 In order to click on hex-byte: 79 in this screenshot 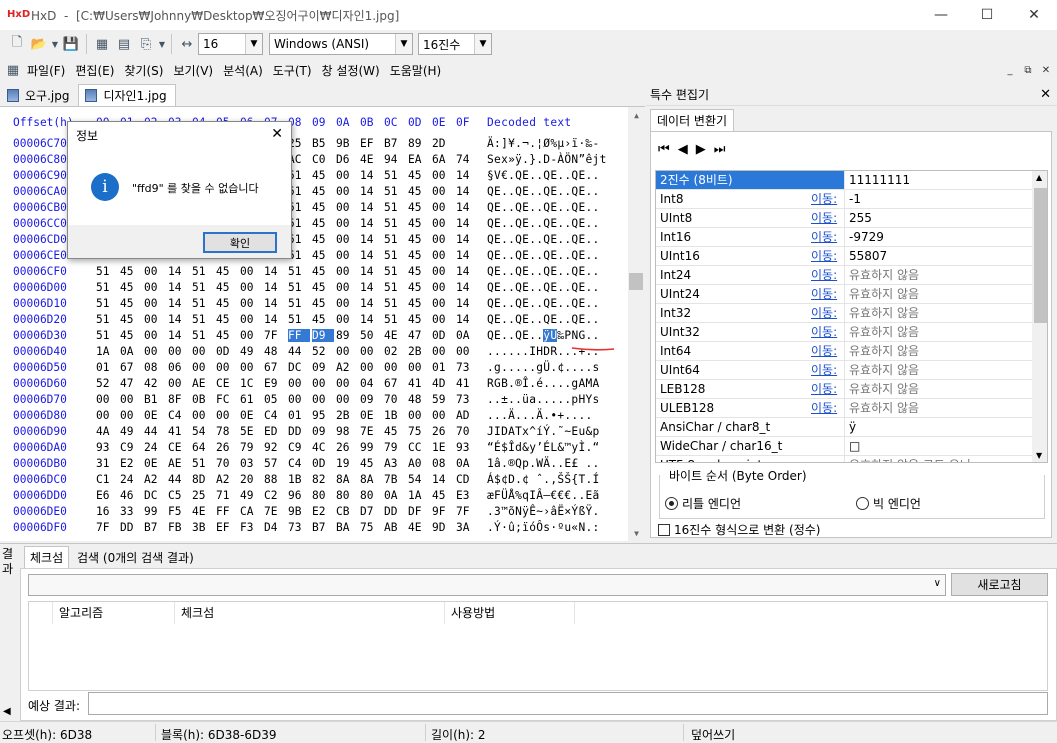, I will do `click(395, 447)`.